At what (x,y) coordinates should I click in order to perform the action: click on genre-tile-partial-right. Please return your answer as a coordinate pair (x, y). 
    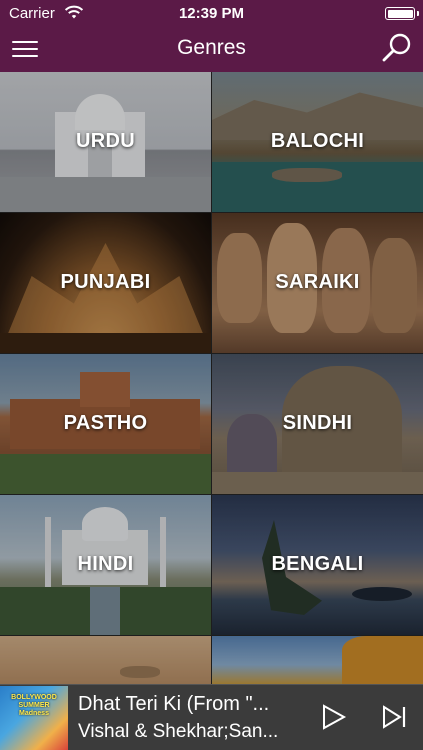
    Looking at the image, I should click on (317, 660).